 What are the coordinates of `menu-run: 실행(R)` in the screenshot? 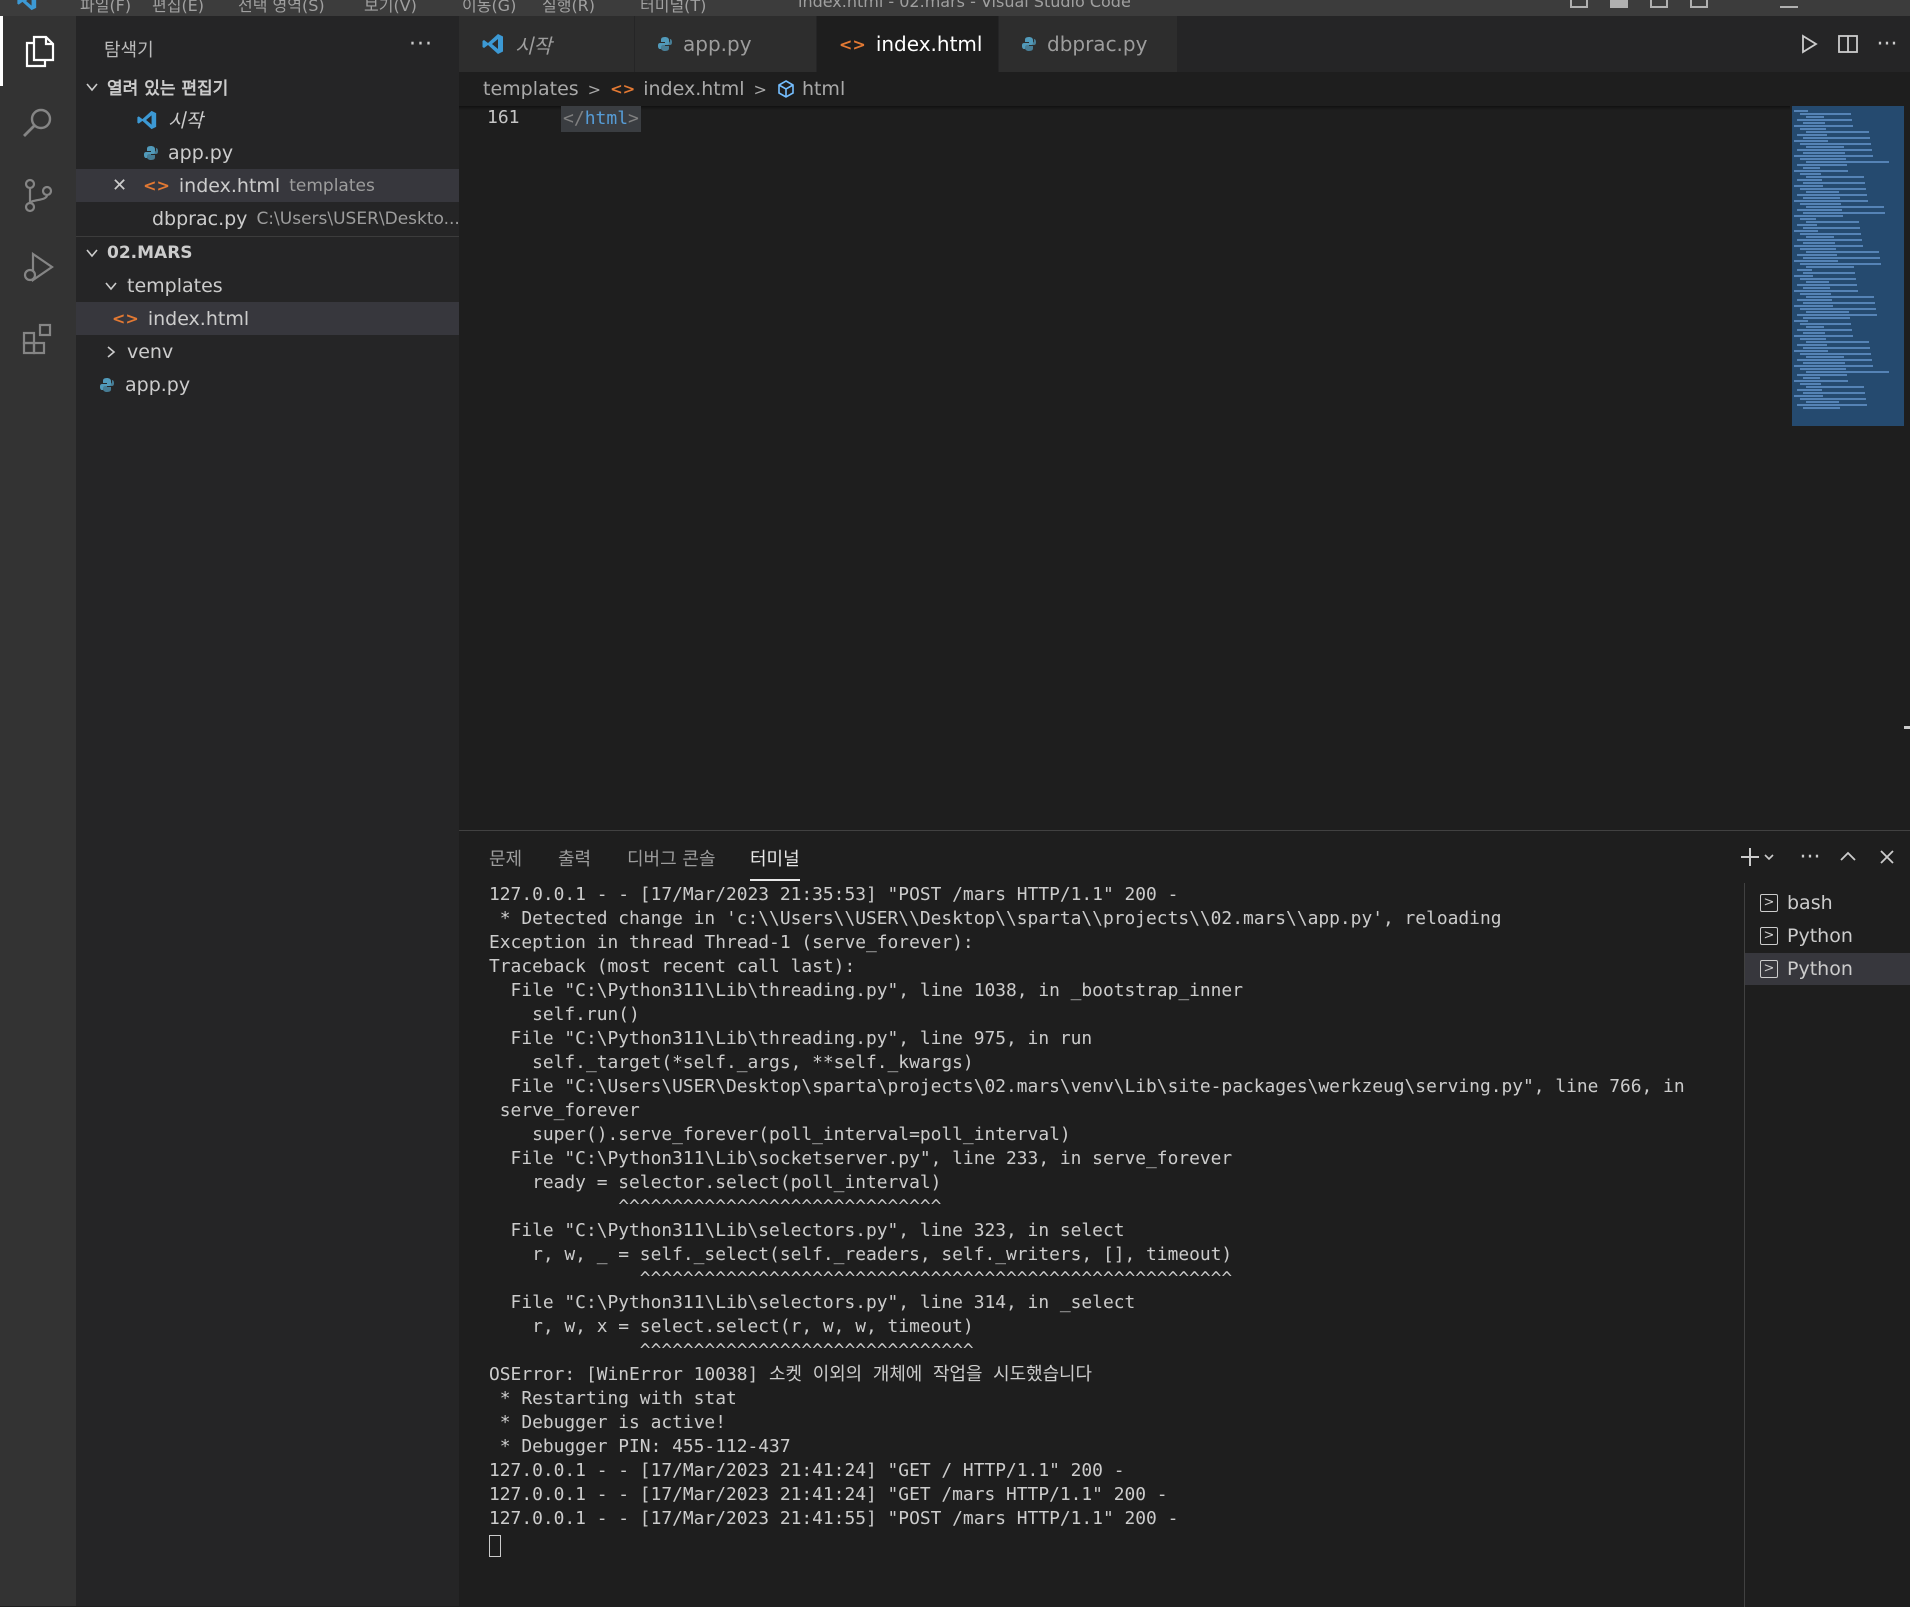 It's located at (568, 8).